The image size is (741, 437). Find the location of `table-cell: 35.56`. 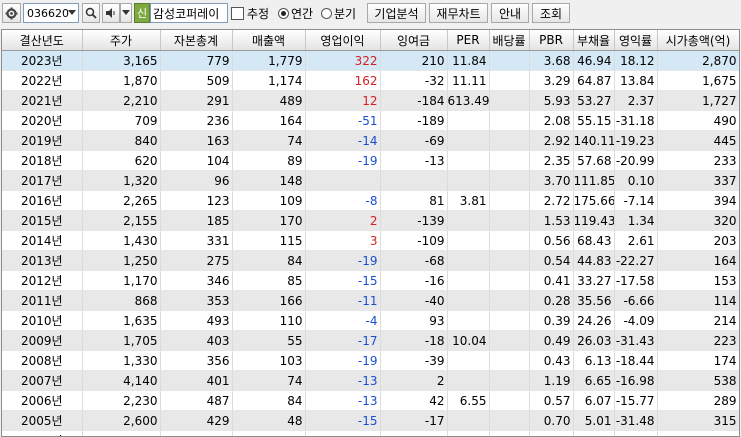

table-cell: 35.56 is located at coordinates (593, 301).